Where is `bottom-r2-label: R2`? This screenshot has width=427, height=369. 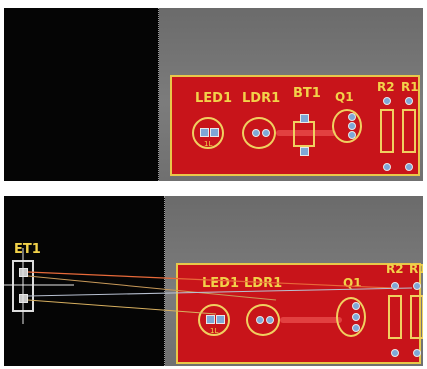
bottom-r2-label: R2 is located at coordinates (395, 269).